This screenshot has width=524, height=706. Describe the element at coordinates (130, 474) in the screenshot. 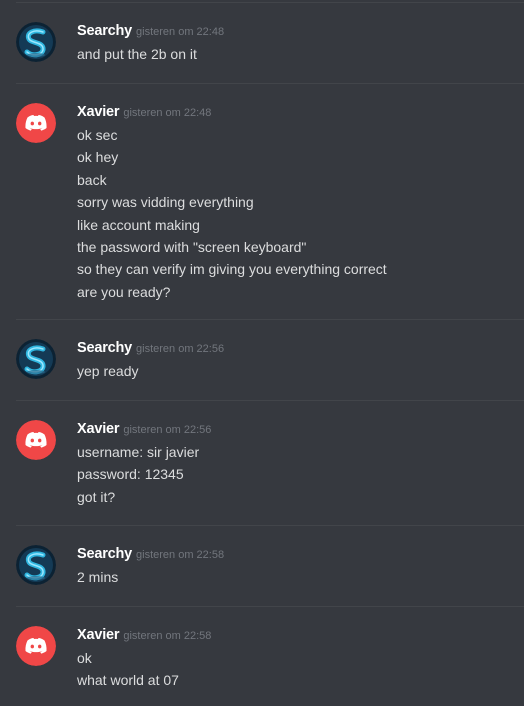

I see `message-line: password: 12345` at that location.